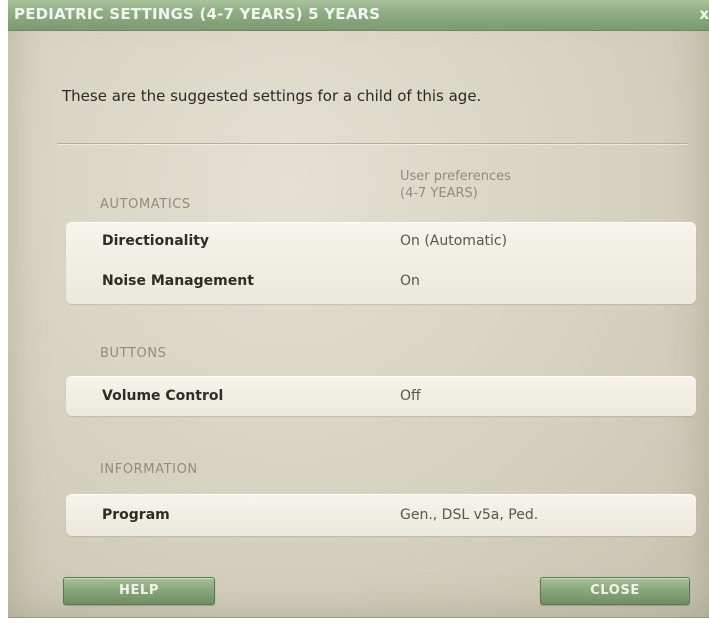 The width and height of the screenshot is (709, 625). What do you see at coordinates (156, 241) in the screenshot?
I see `setting-name: Directionality` at bounding box center [156, 241].